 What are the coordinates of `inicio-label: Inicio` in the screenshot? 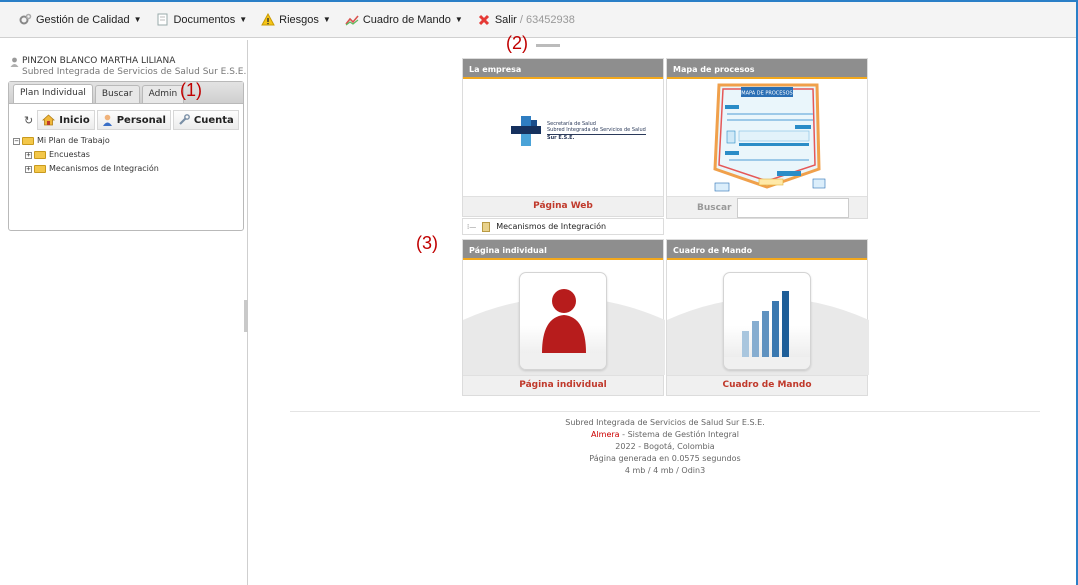 It's located at (74, 120).